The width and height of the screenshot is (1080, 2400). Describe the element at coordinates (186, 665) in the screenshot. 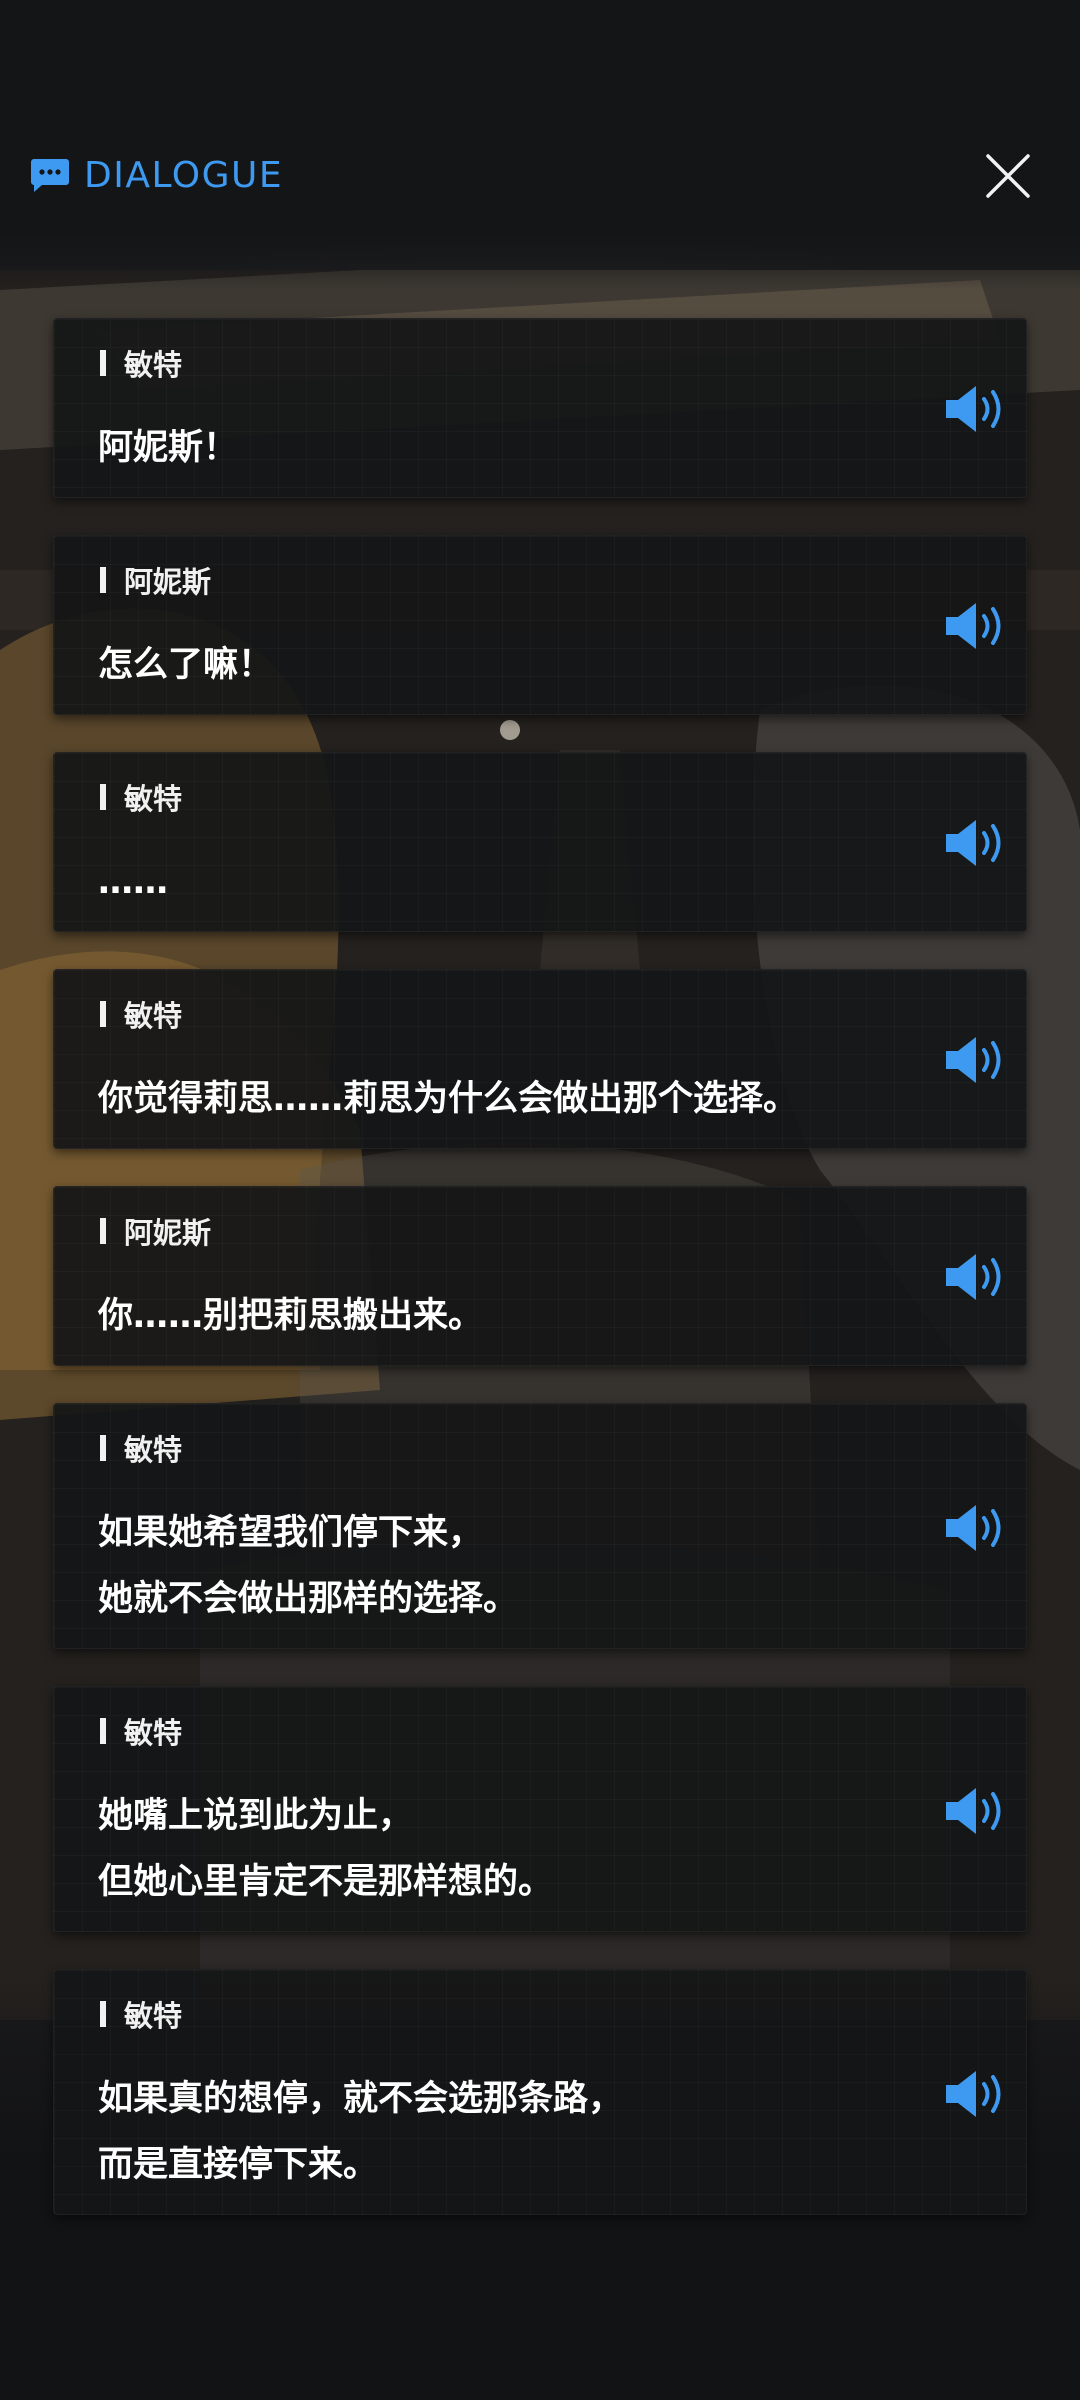

I see `dialogue-line: 怎么了嘛！` at that location.